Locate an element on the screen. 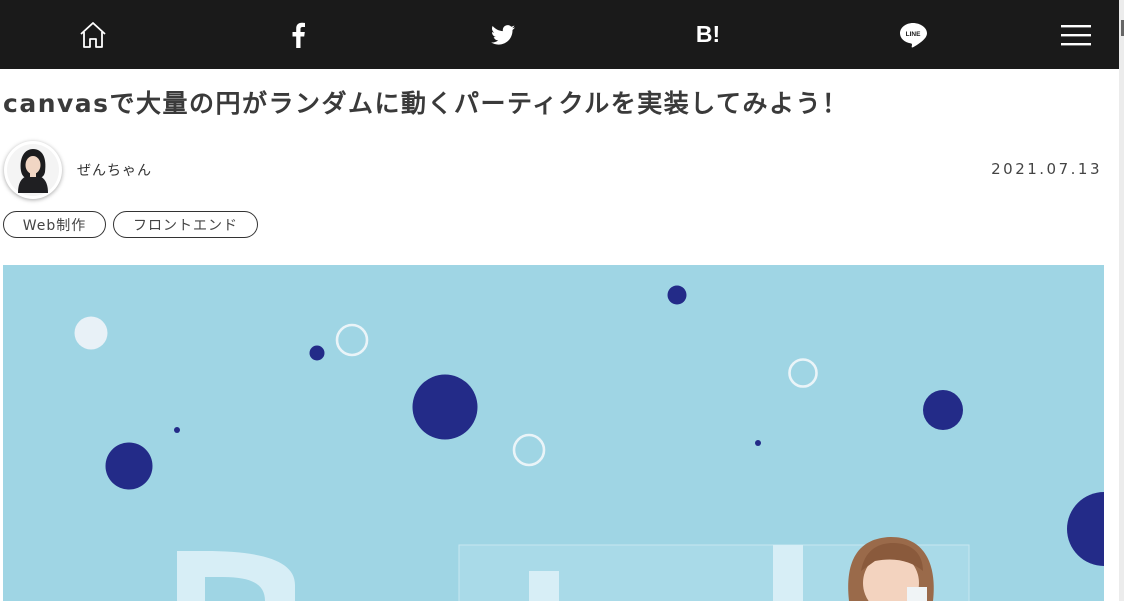 Image resolution: width=1124 pixels, height=601 pixels. hamburger-menu-button is located at coordinates (1076, 34).